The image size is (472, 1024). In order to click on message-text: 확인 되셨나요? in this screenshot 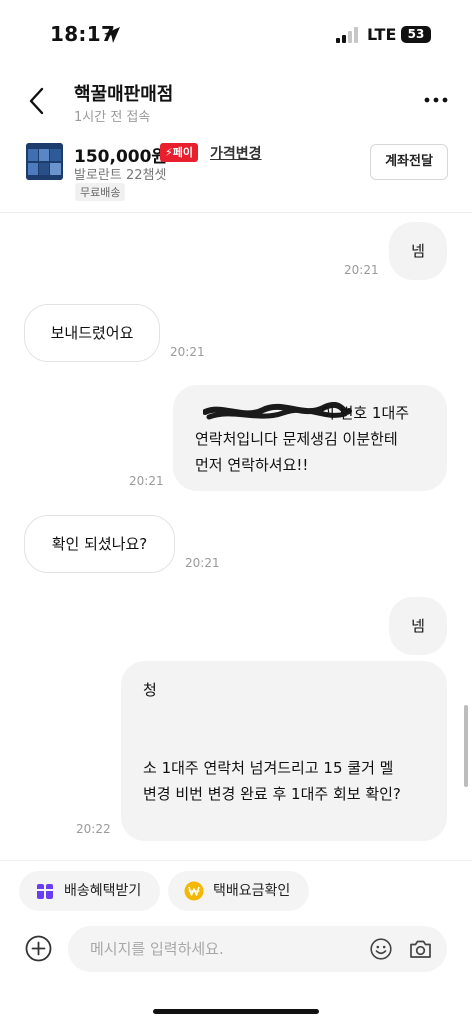, I will do `click(99, 544)`.